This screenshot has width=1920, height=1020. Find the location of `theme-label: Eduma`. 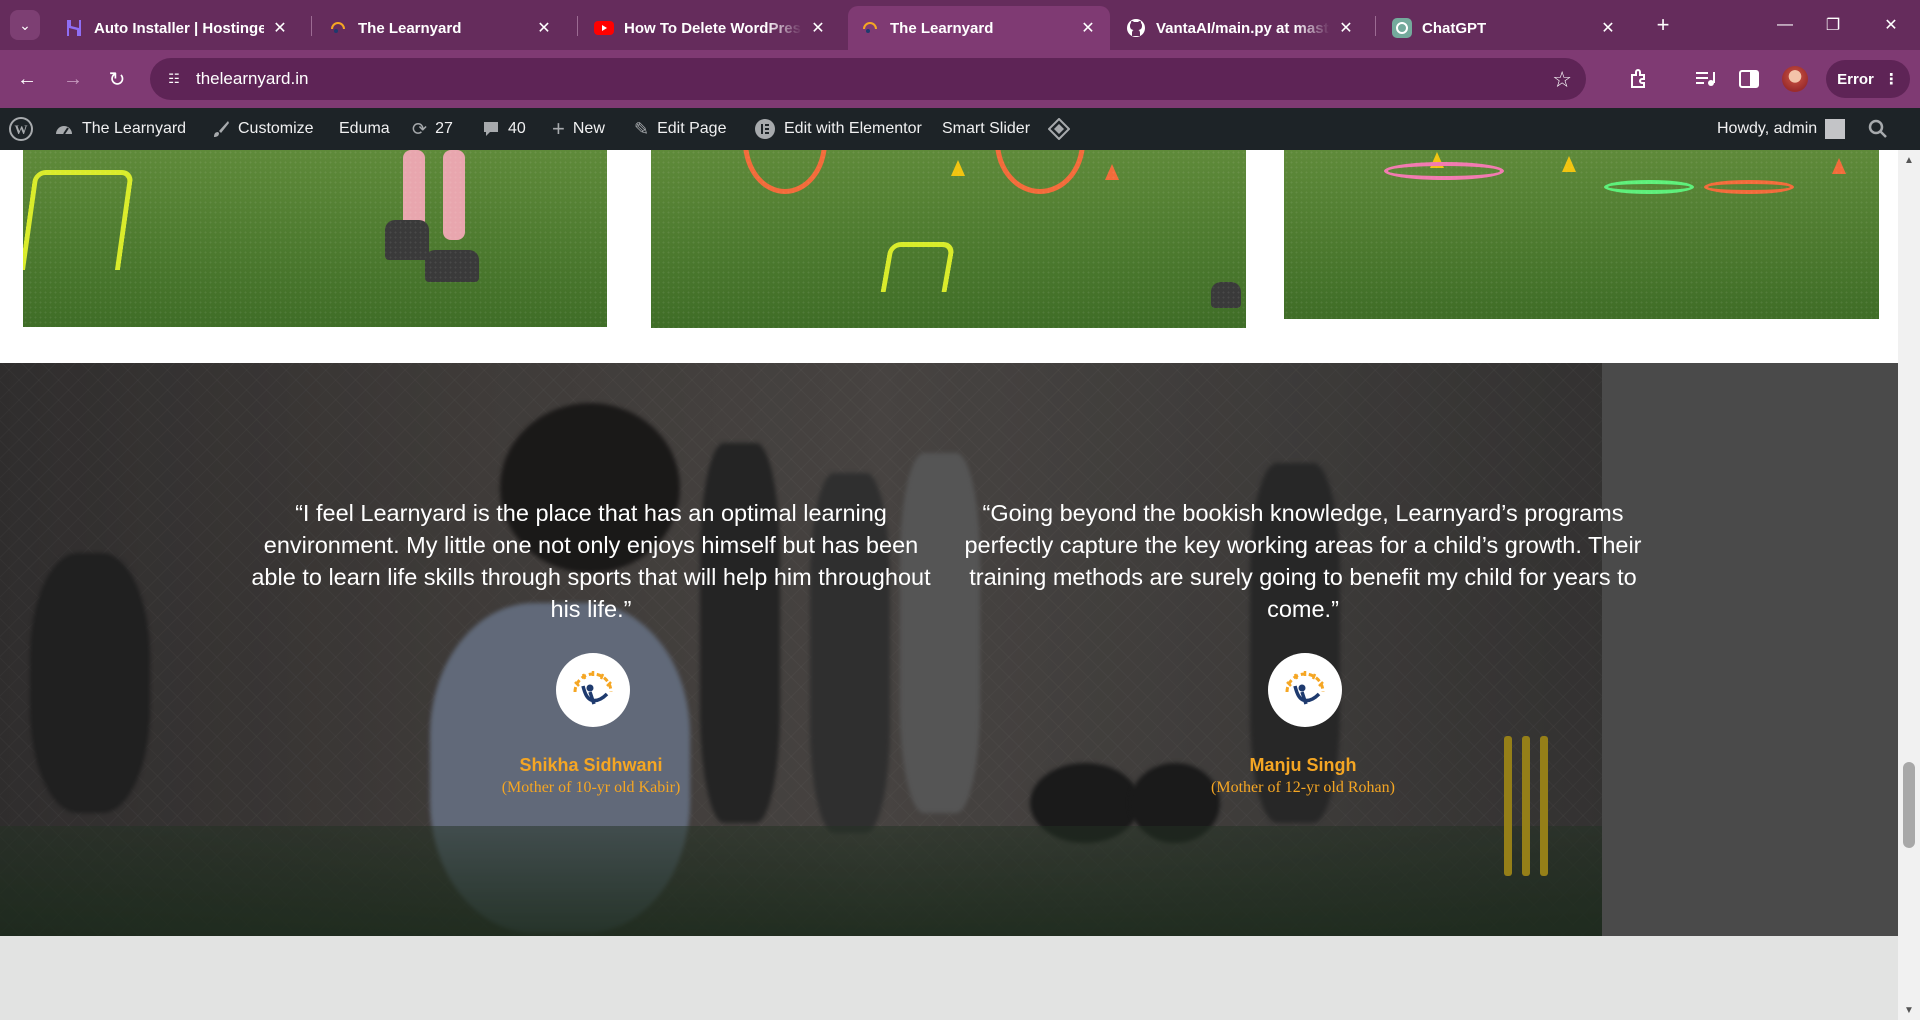

theme-label: Eduma is located at coordinates (364, 128).